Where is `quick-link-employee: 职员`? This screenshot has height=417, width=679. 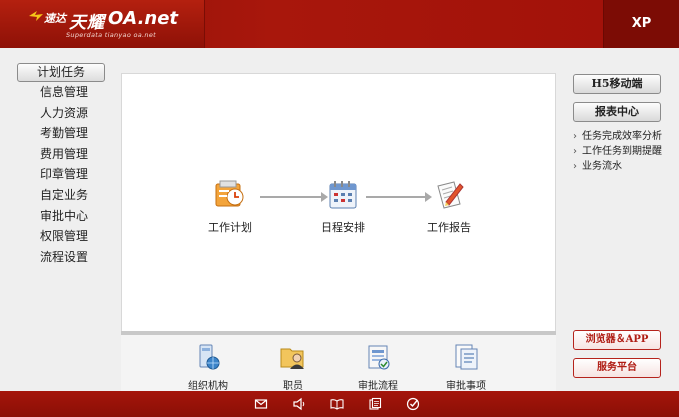
quick-link-employee: 职员 is located at coordinates (293, 367).